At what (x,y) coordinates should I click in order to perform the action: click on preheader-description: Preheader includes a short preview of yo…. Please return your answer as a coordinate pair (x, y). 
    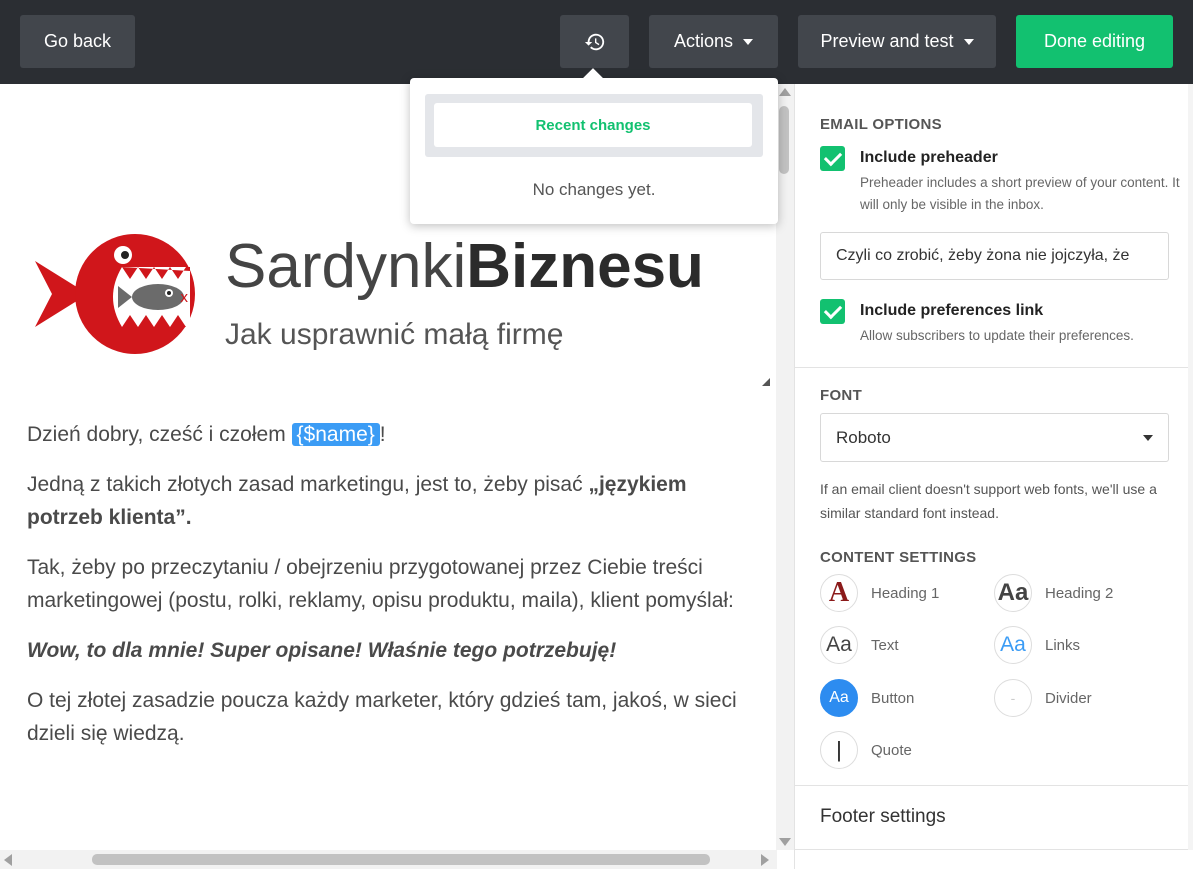
    Looking at the image, I should click on (1020, 193).